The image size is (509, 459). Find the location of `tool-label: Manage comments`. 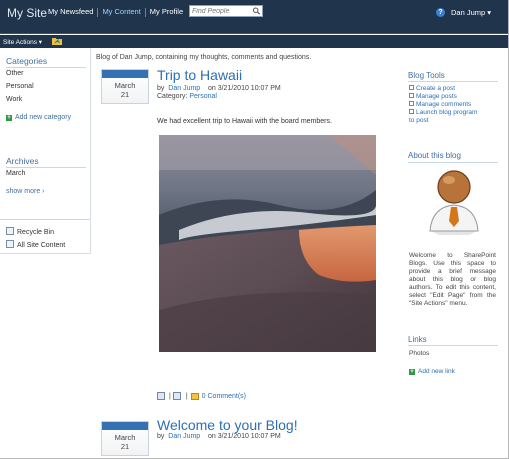

tool-label: Manage comments is located at coordinates (444, 104).